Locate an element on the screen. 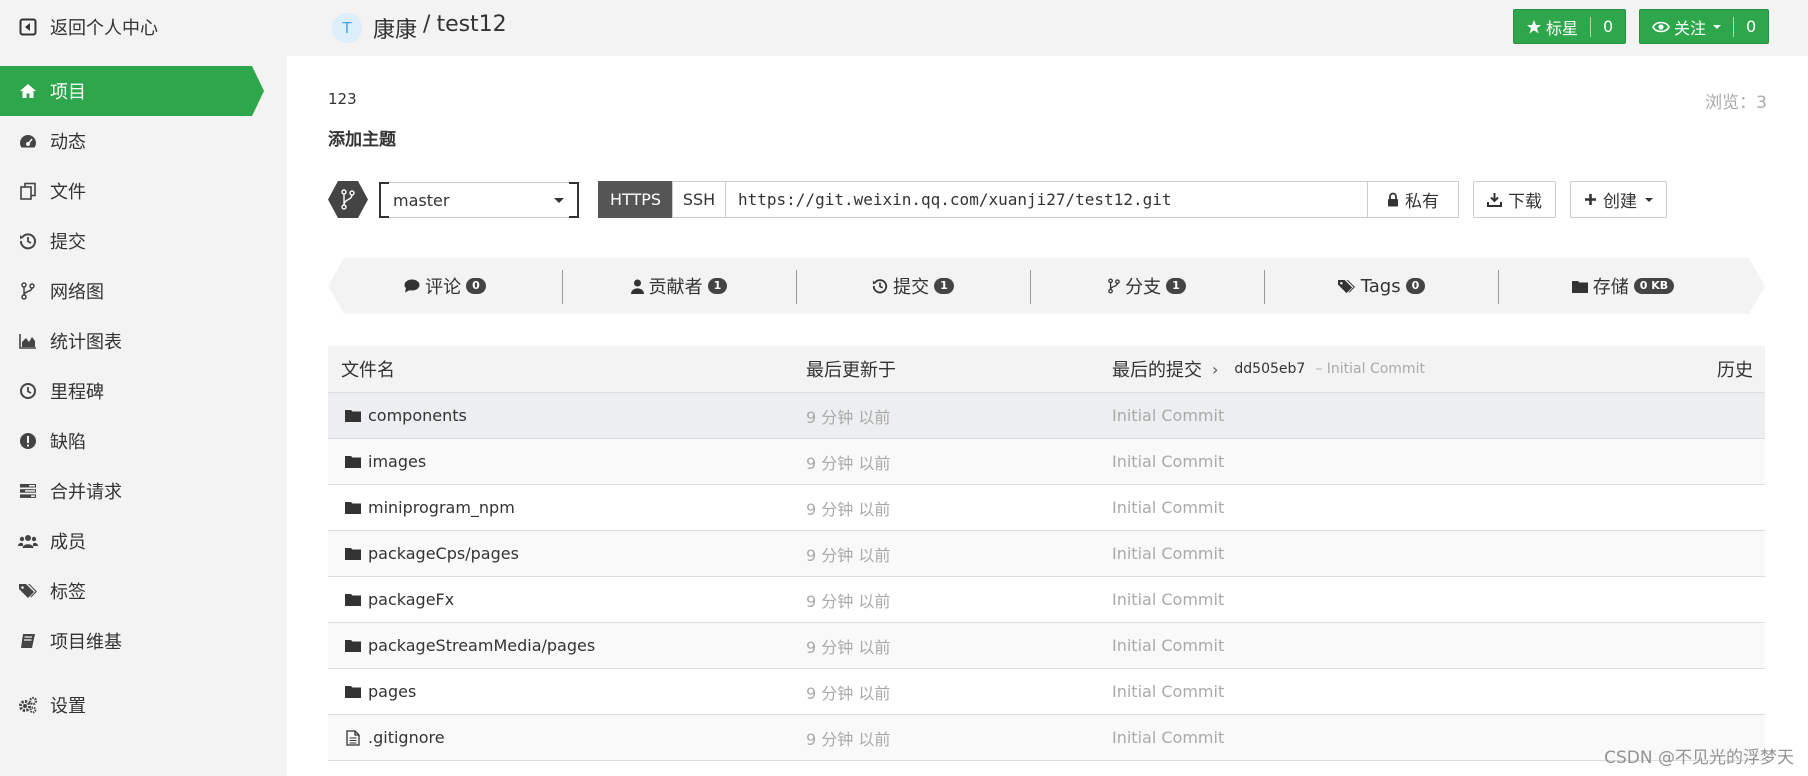 The height and width of the screenshot is (776, 1808). sidebar-item-label: 项目维基 is located at coordinates (86, 642).